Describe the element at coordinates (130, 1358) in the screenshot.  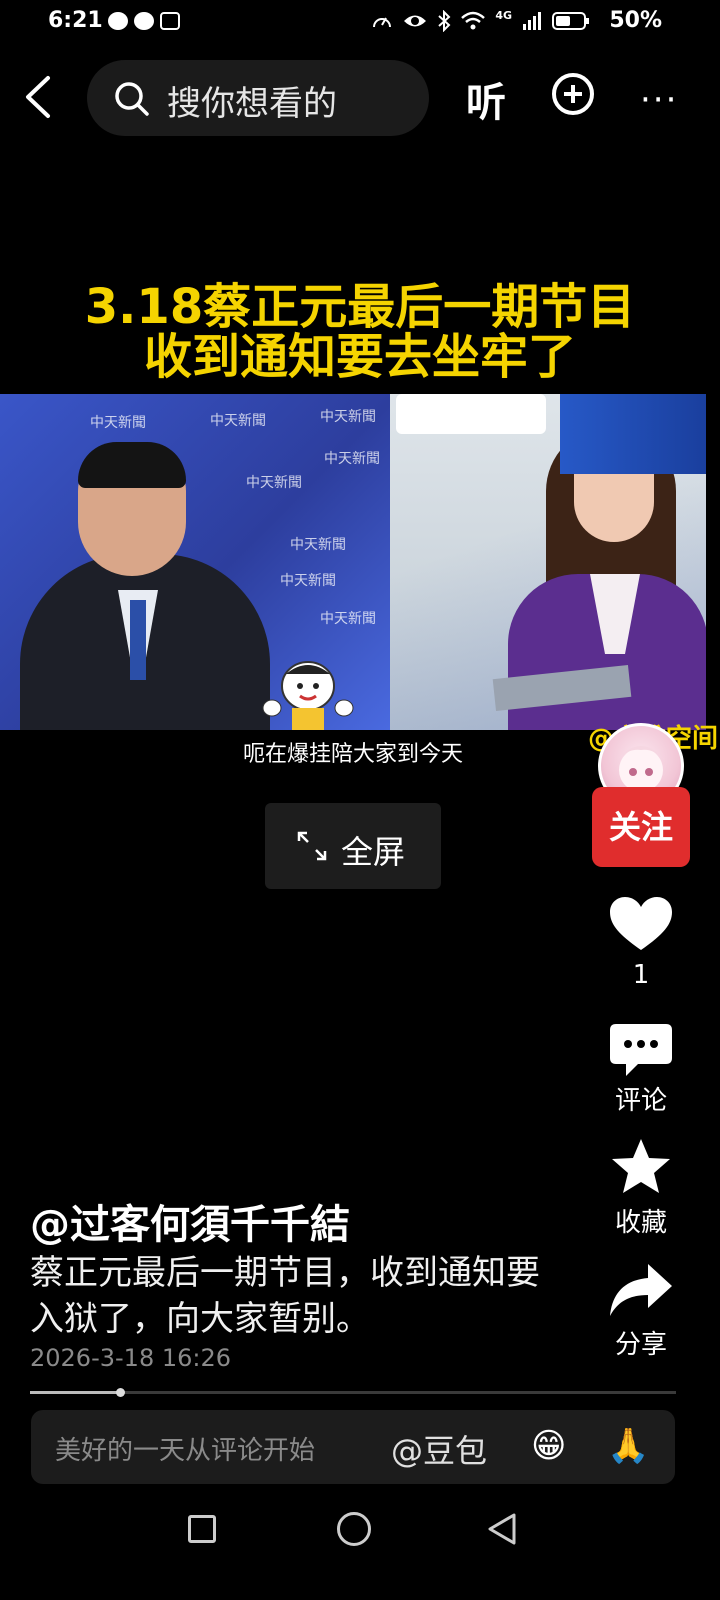
I see `post-date: 2026-3-18 16:26` at that location.